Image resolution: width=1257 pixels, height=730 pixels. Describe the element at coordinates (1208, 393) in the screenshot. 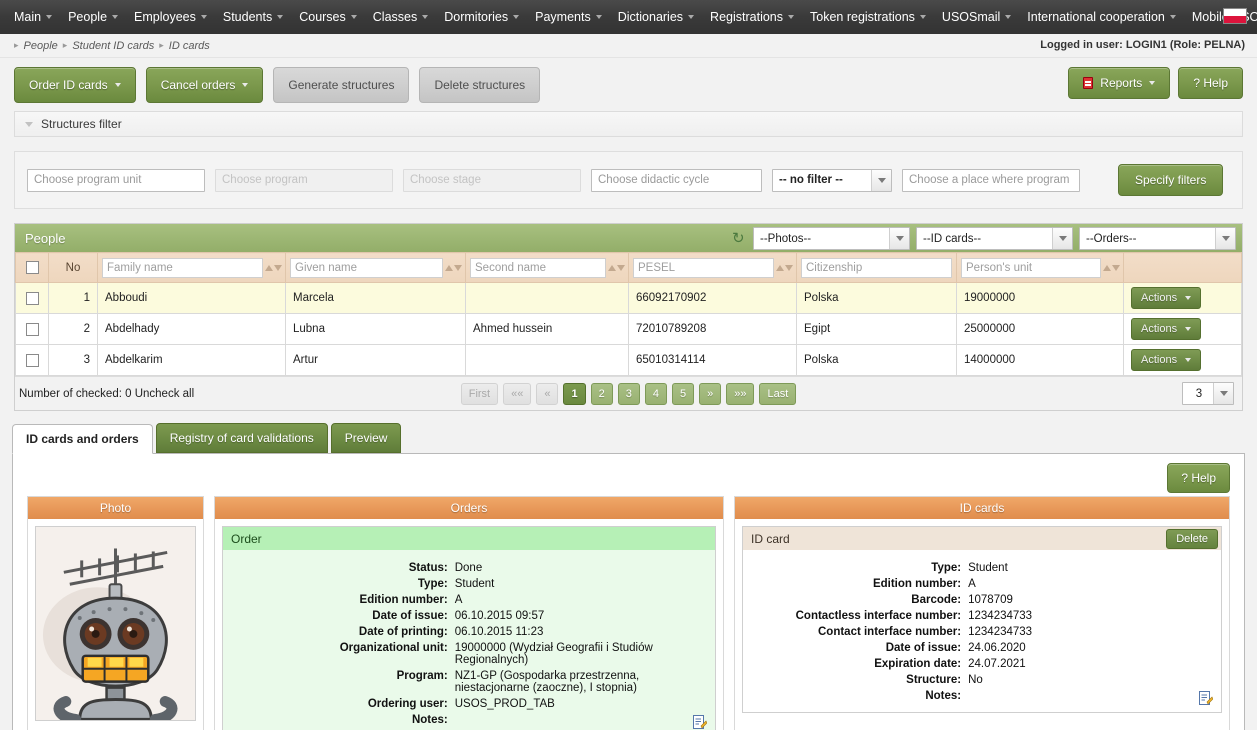

I see `page-size-select: 3` at that location.